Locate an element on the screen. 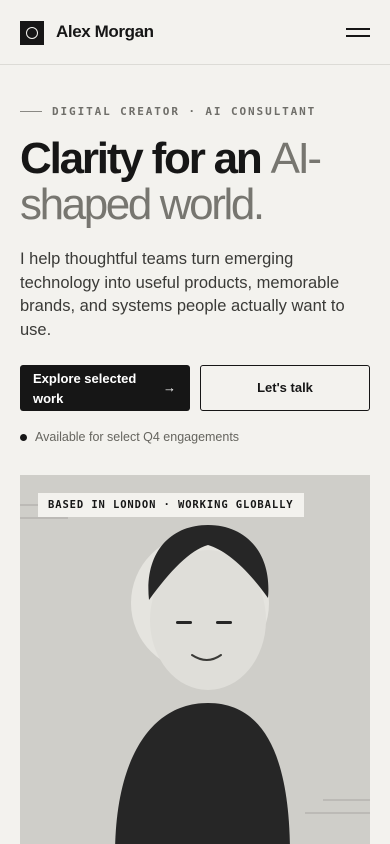 The image size is (390, 844). availability-dot is located at coordinates (23, 437).